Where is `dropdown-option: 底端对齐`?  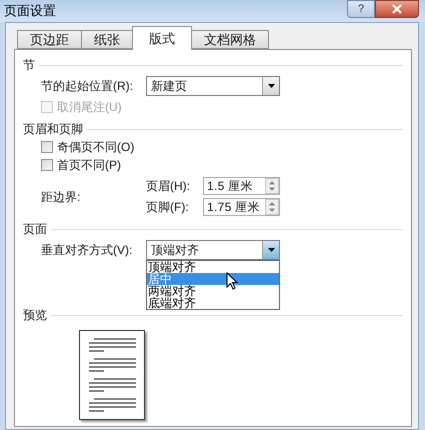
dropdown-option: 底端对齐 is located at coordinates (213, 303).